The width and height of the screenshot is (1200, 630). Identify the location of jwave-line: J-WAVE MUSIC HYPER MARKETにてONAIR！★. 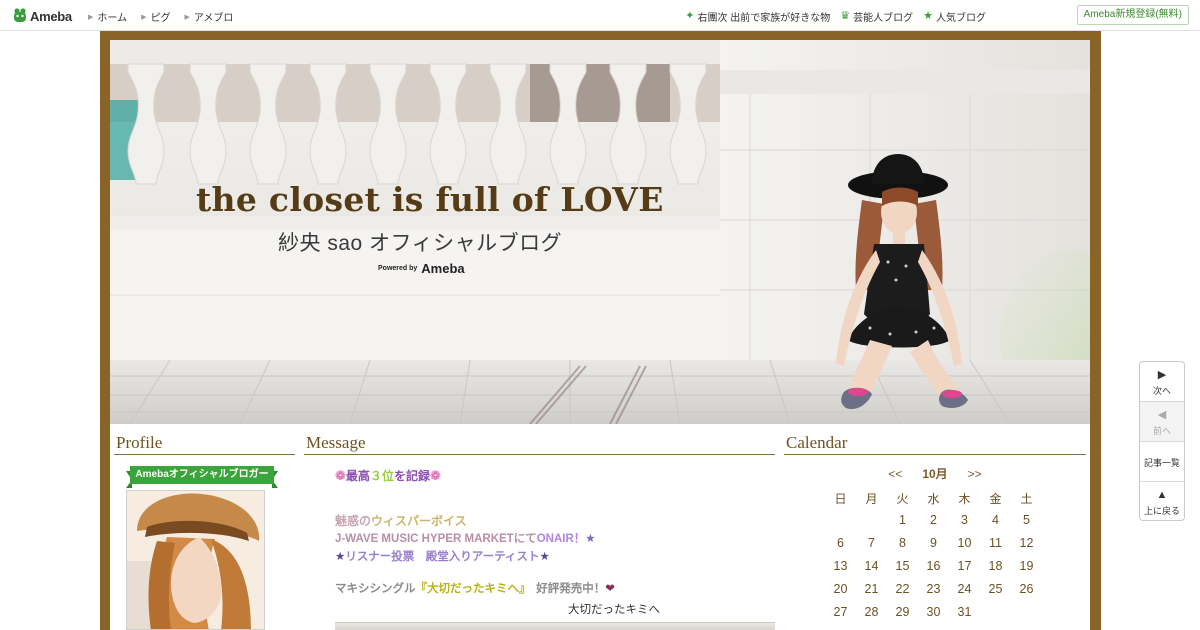
(465, 539).